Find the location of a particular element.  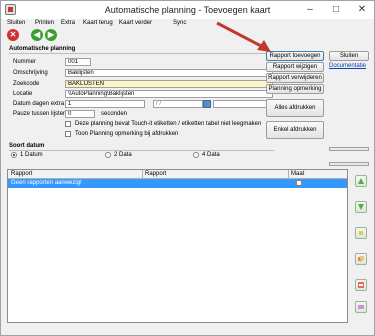

datum-extra-field is located at coordinates (243, 104).